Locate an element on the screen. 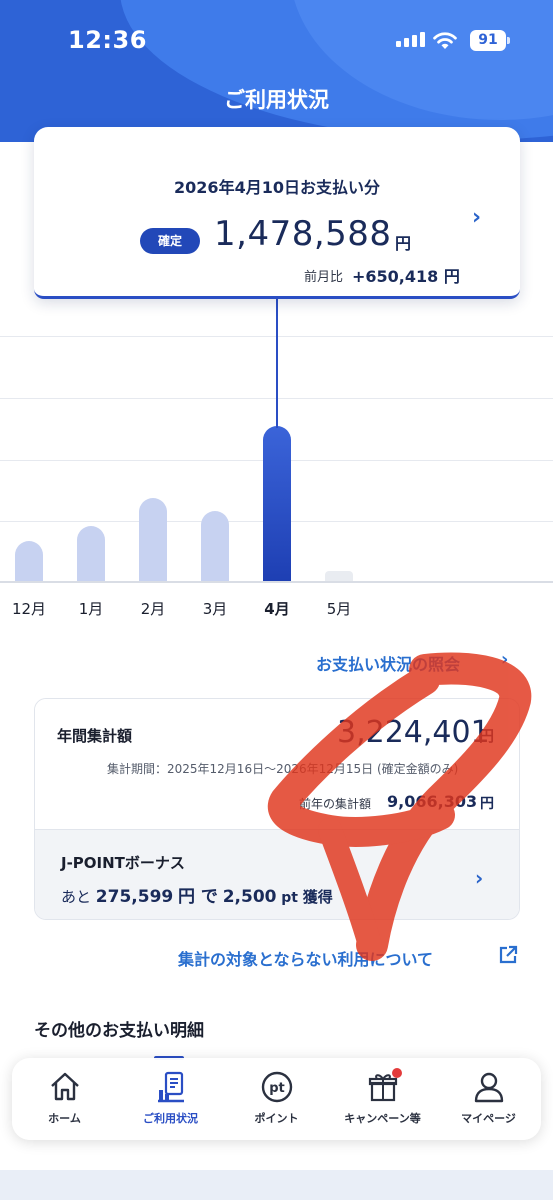  chart-month-label: 12月 is located at coordinates (29, 608).